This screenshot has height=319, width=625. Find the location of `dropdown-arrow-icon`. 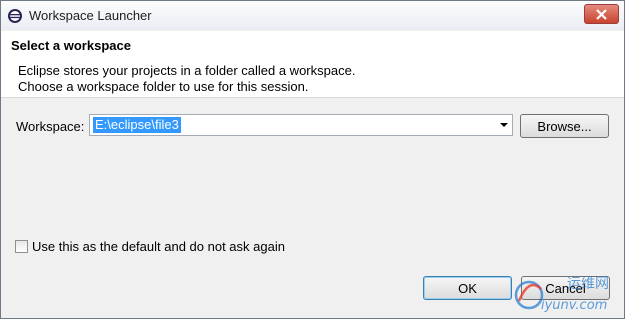

dropdown-arrow-icon is located at coordinates (504, 125).